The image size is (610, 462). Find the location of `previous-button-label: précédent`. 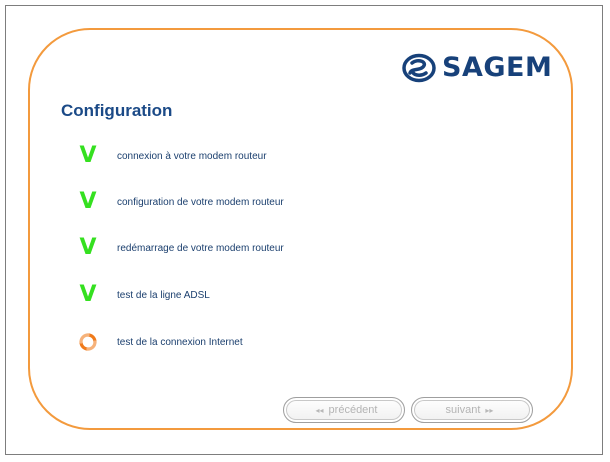

previous-button-label: précédent is located at coordinates (353, 410).